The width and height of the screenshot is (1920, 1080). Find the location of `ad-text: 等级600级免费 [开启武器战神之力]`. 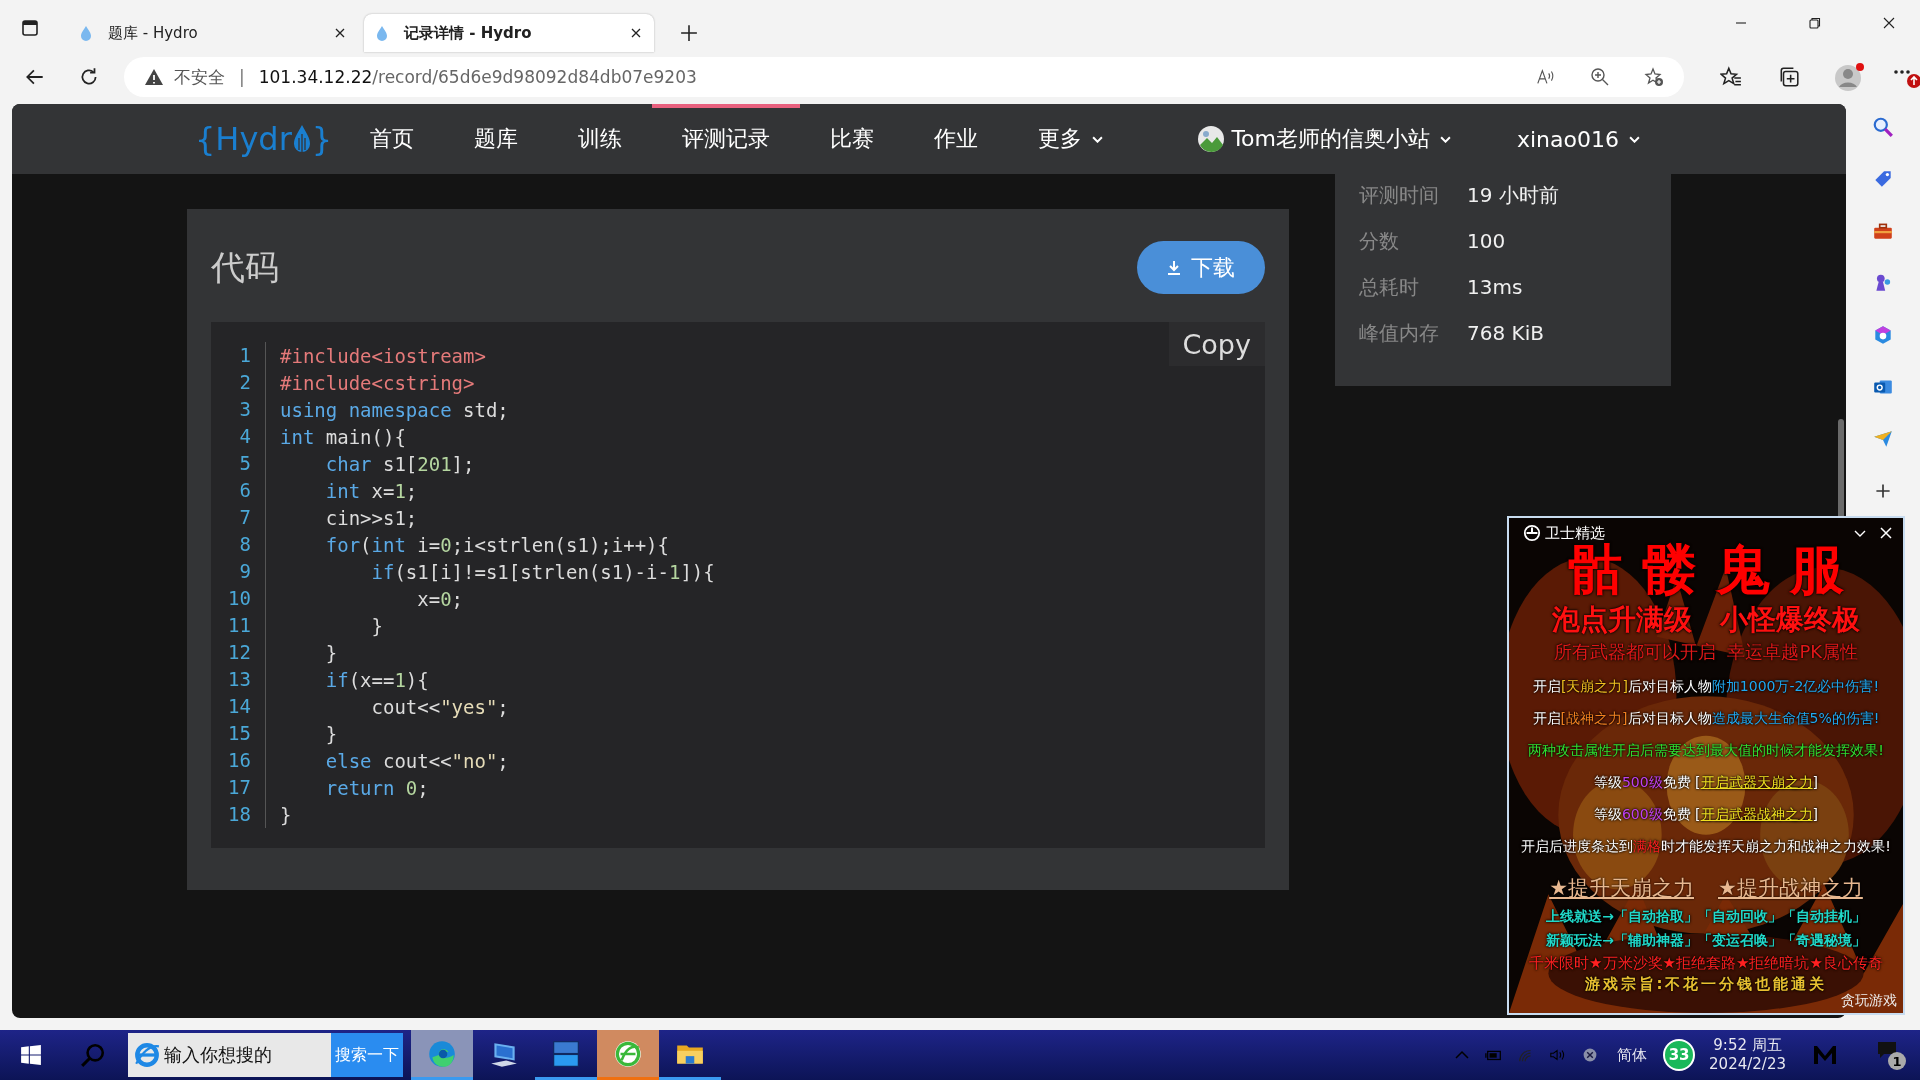

ad-text: 等级600级免费 [开启武器战神之力] is located at coordinates (1706, 814).